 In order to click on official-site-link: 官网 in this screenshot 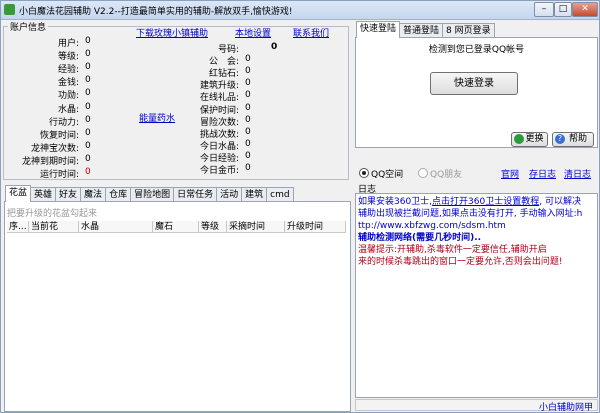, I will do `click(510, 173)`.